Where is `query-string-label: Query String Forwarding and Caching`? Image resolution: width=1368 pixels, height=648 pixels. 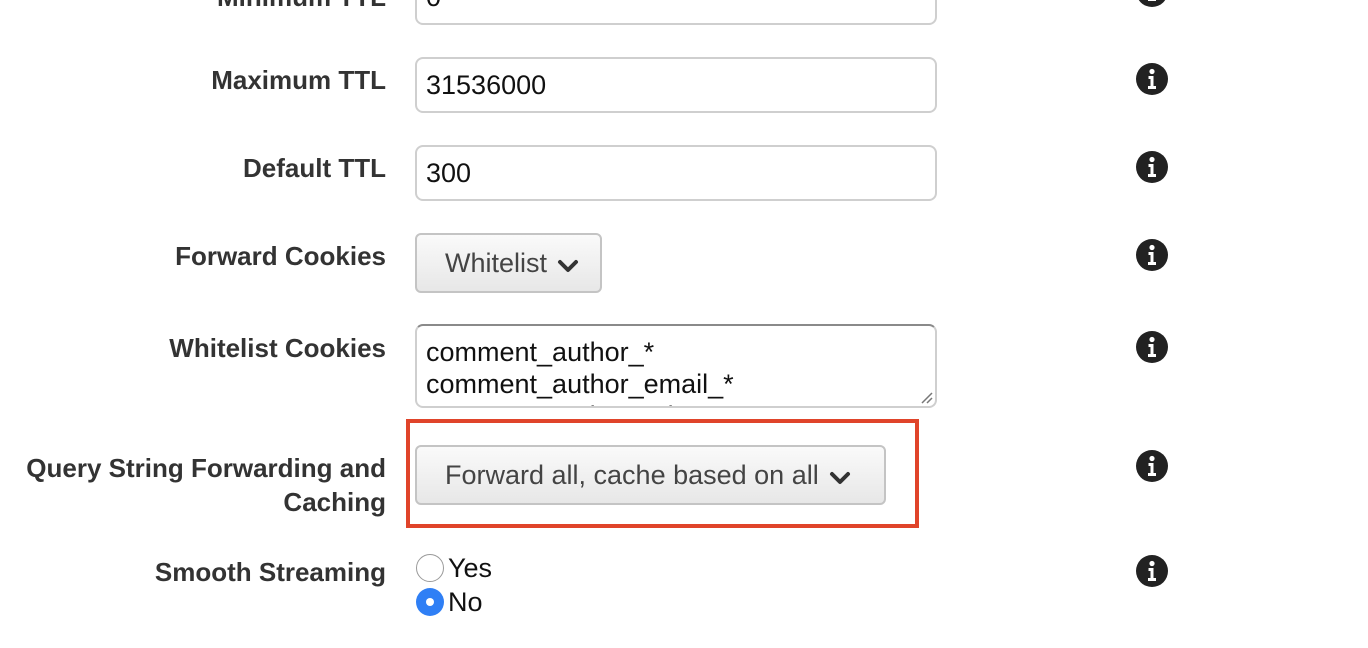
query-string-label: Query String Forwarding and Caching is located at coordinates (206, 485).